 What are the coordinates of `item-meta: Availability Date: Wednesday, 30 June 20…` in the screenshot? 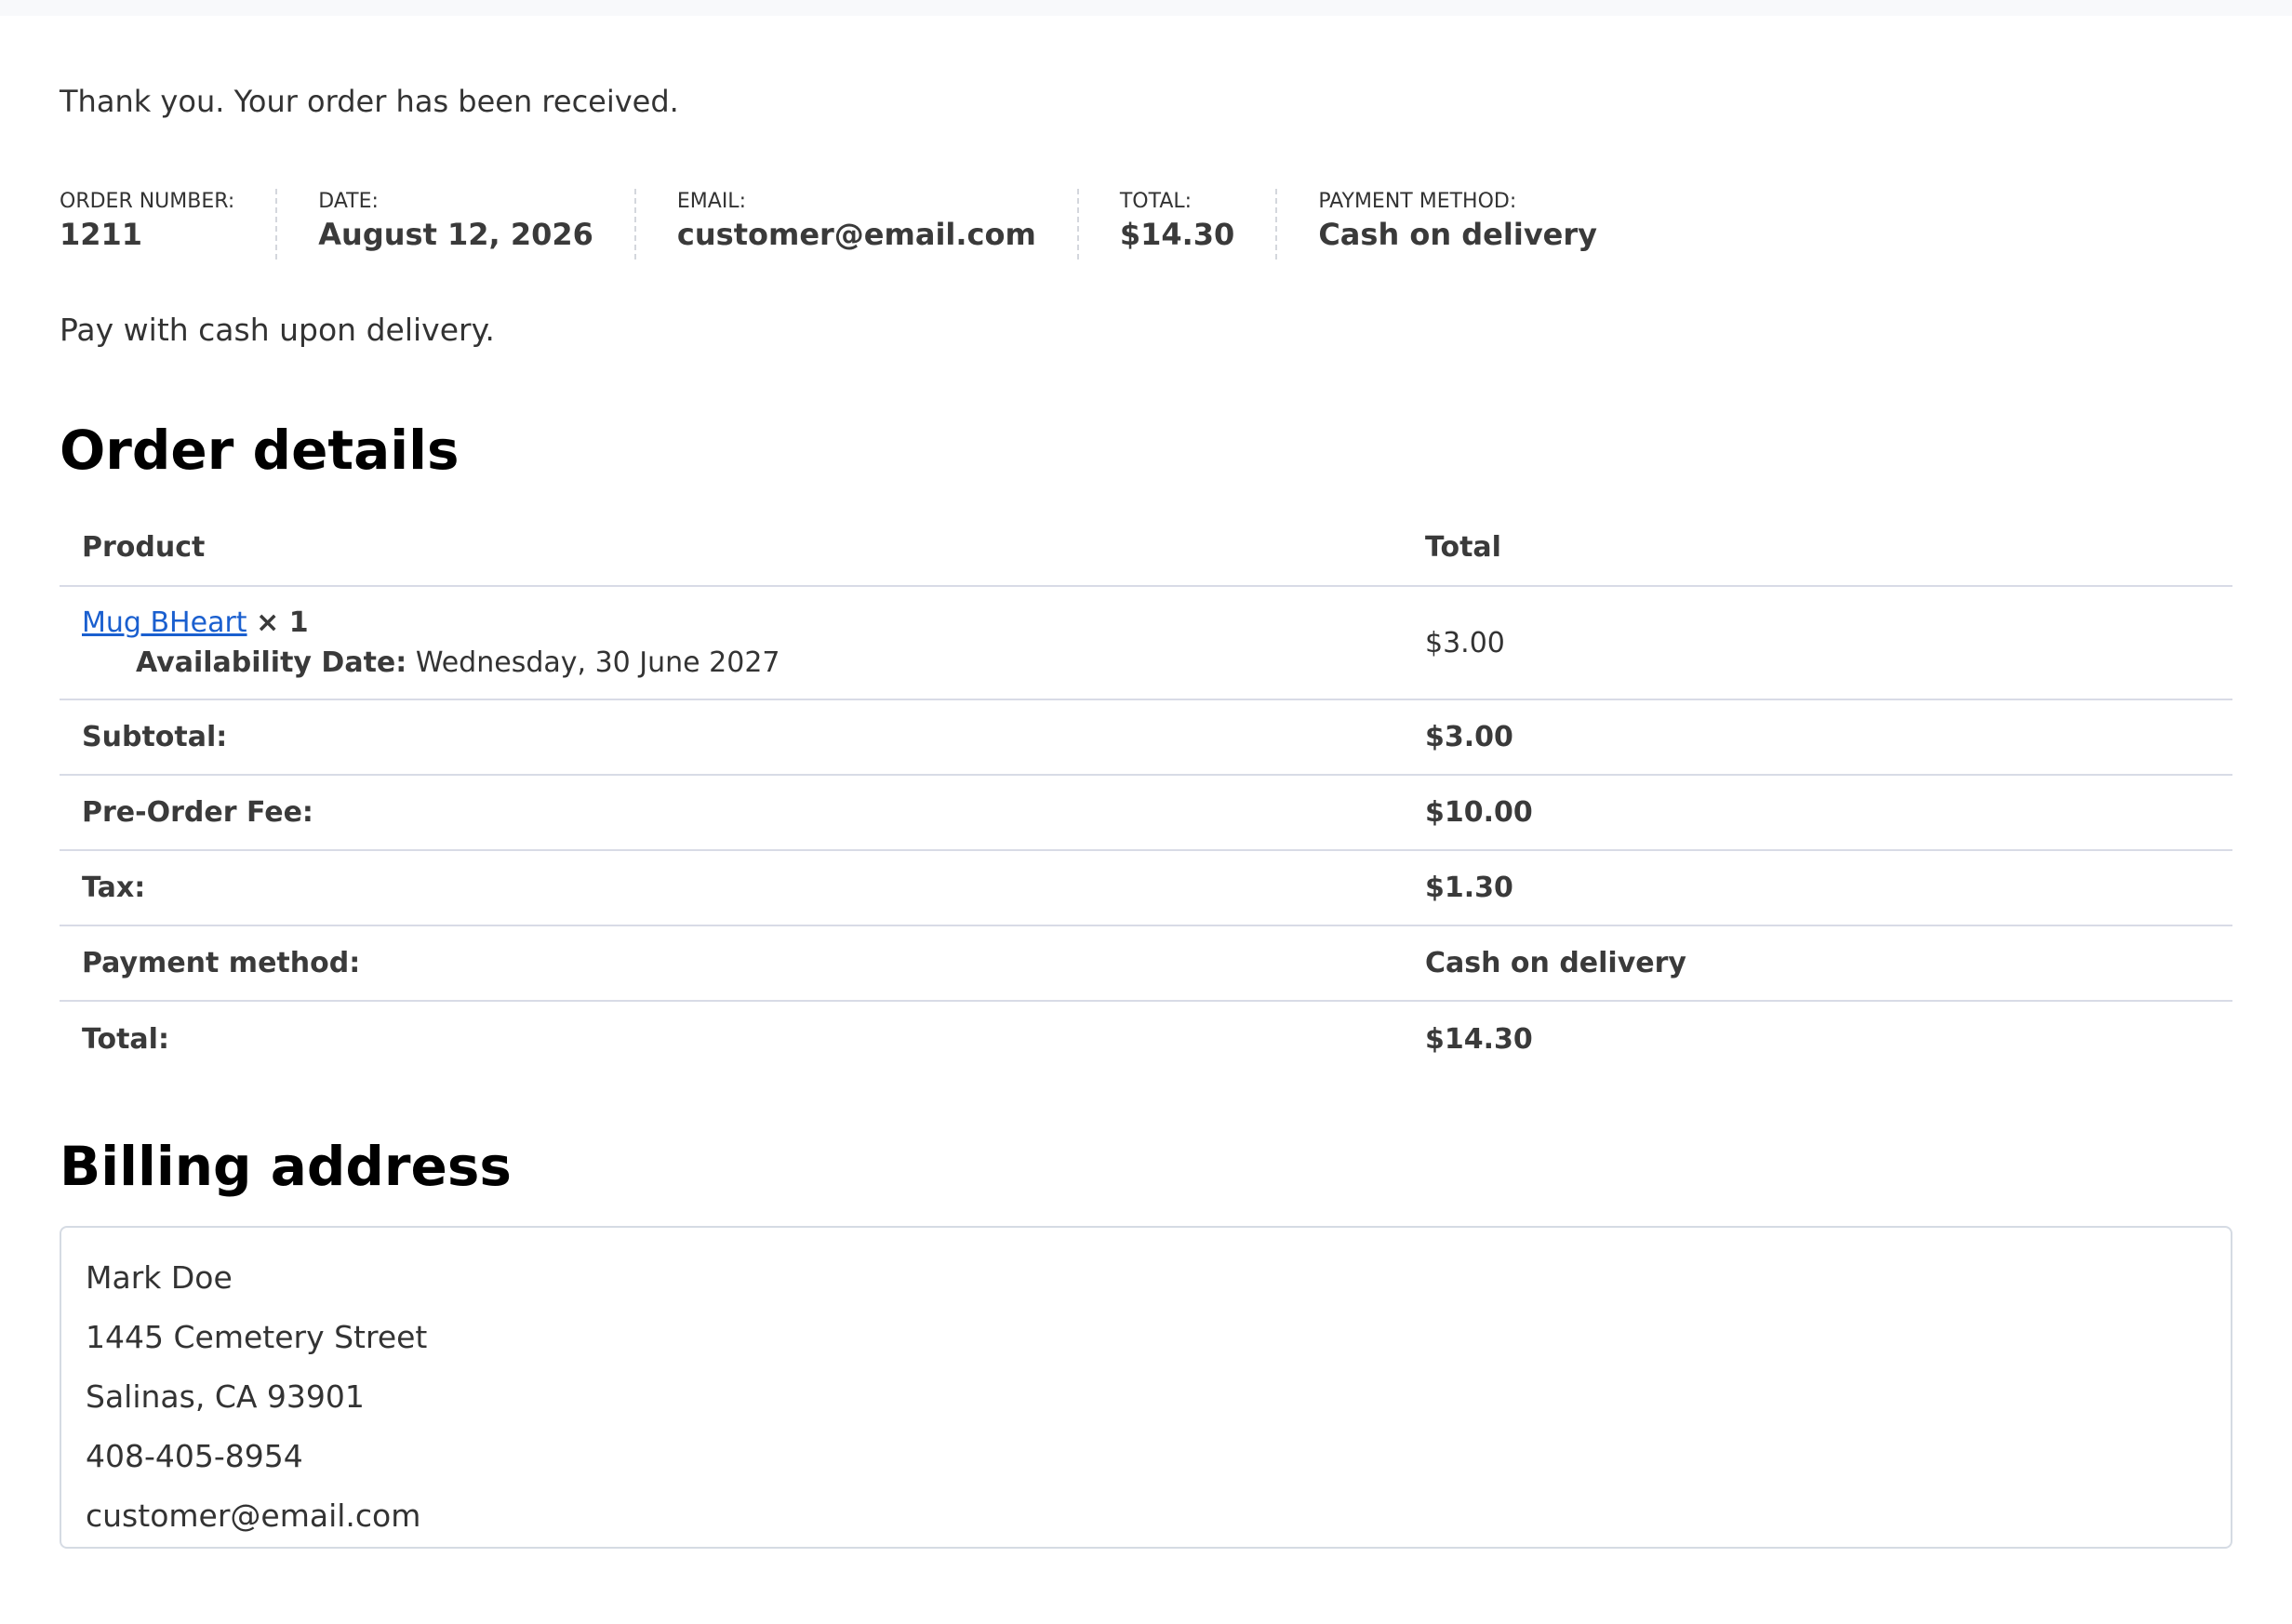 It's located at (731, 662).